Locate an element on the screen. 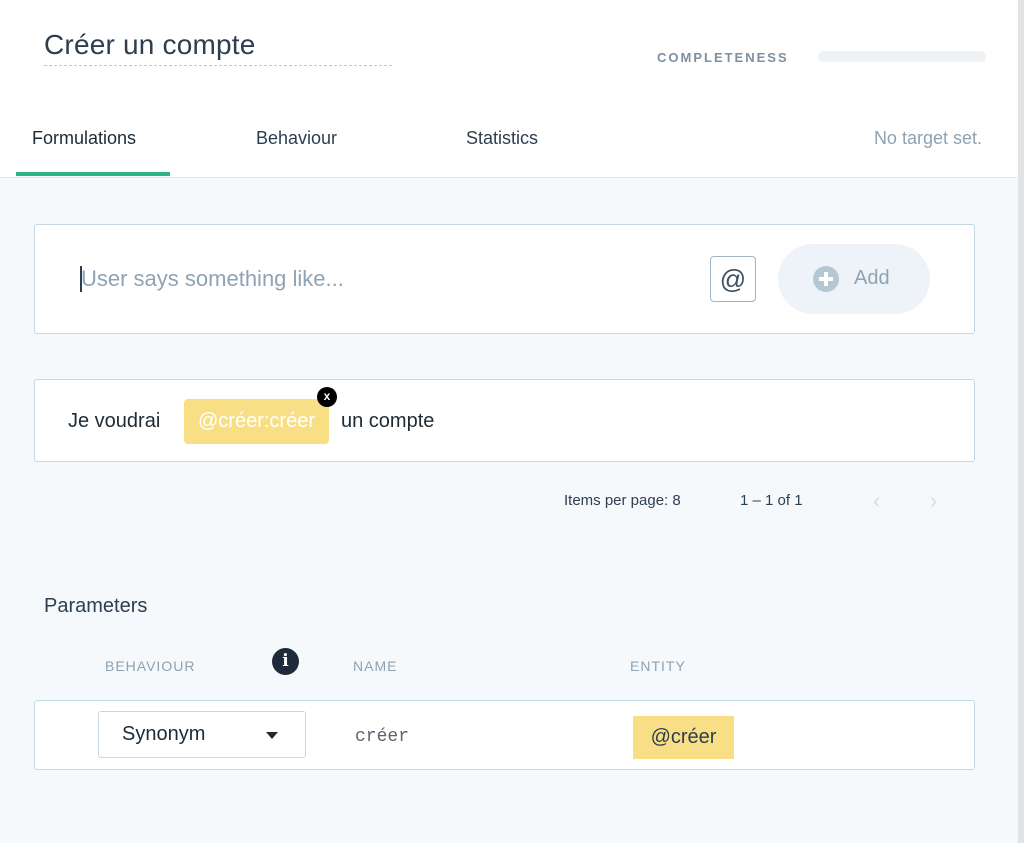 The image size is (1024, 843). add-button-label: Add is located at coordinates (872, 278).